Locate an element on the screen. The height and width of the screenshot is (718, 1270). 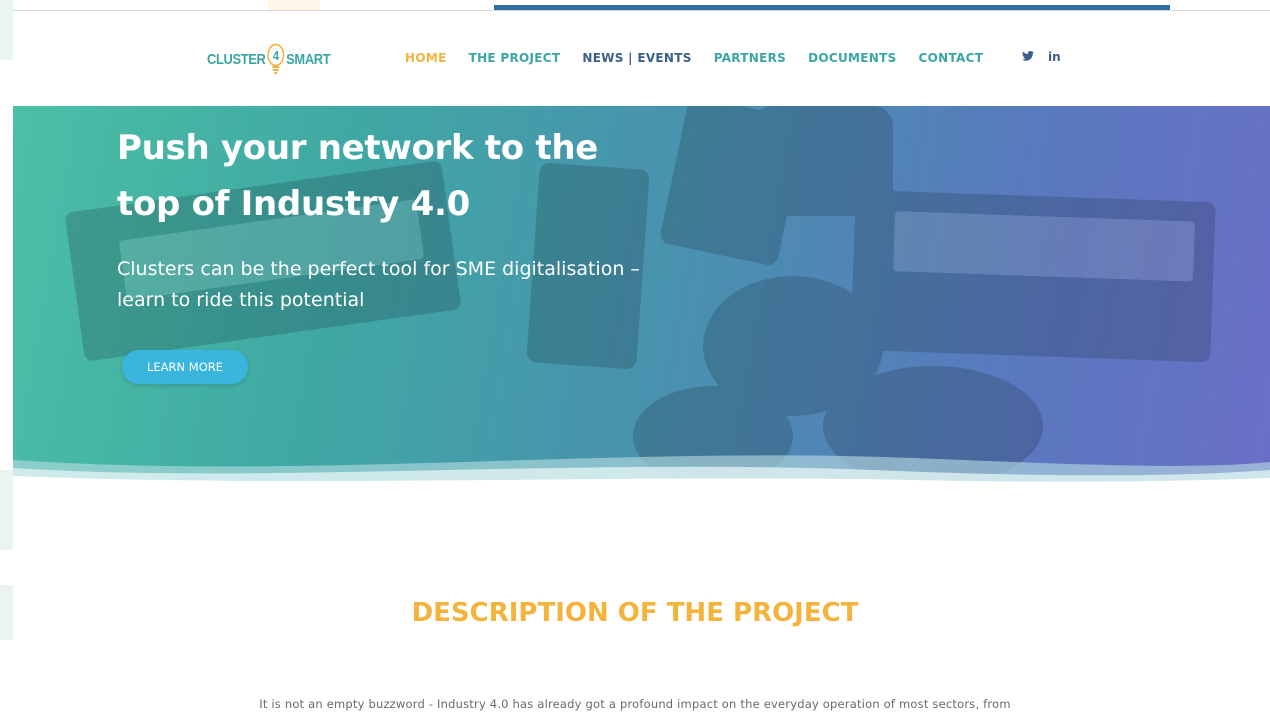
nav-contact: CONTACT is located at coordinates (951, 58).